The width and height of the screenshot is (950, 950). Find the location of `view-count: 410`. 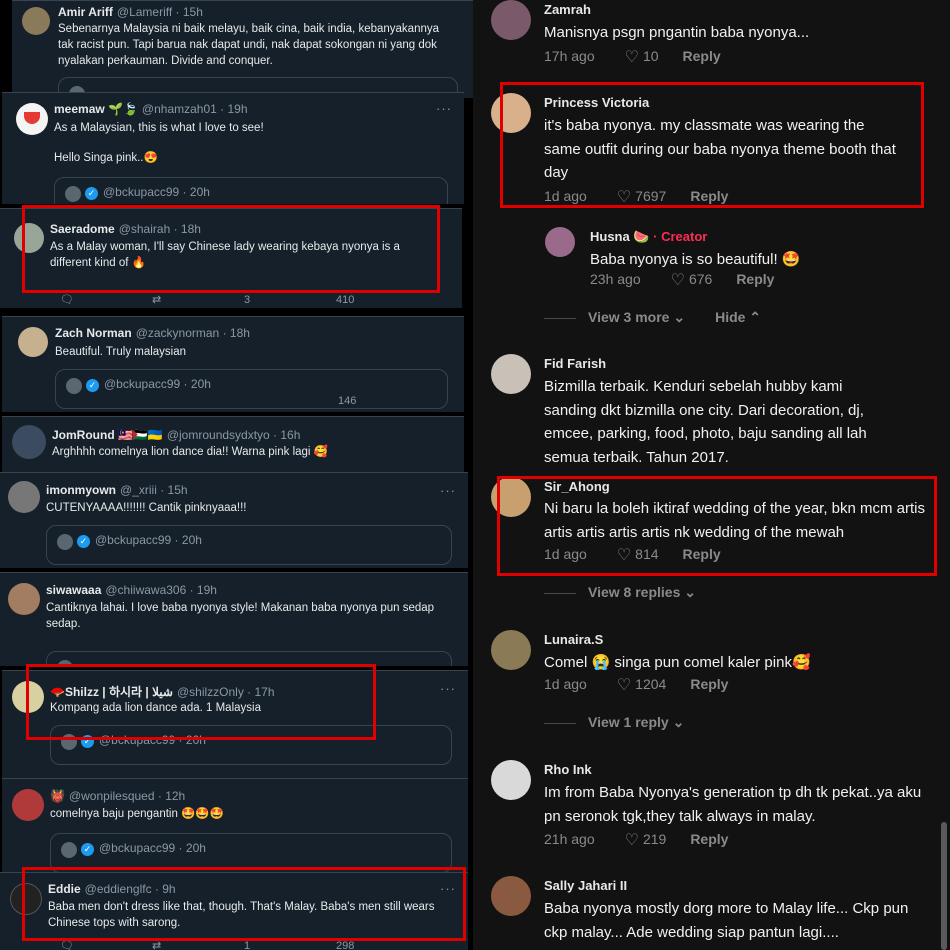

view-count: 410 is located at coordinates (382, 300).